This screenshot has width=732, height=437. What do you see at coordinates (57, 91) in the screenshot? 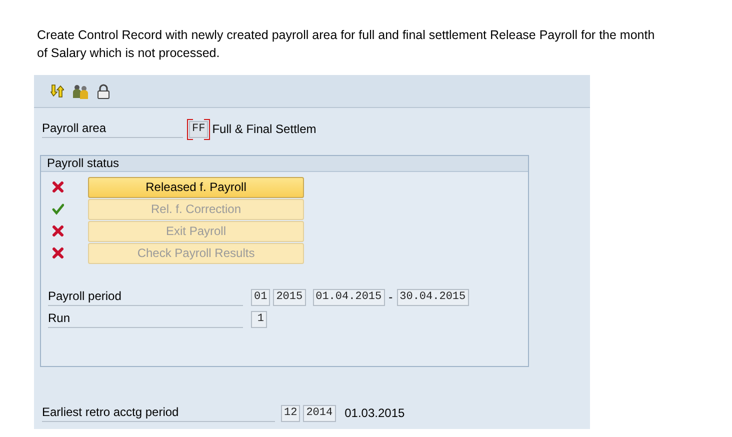
I see `arrows-icon` at bounding box center [57, 91].